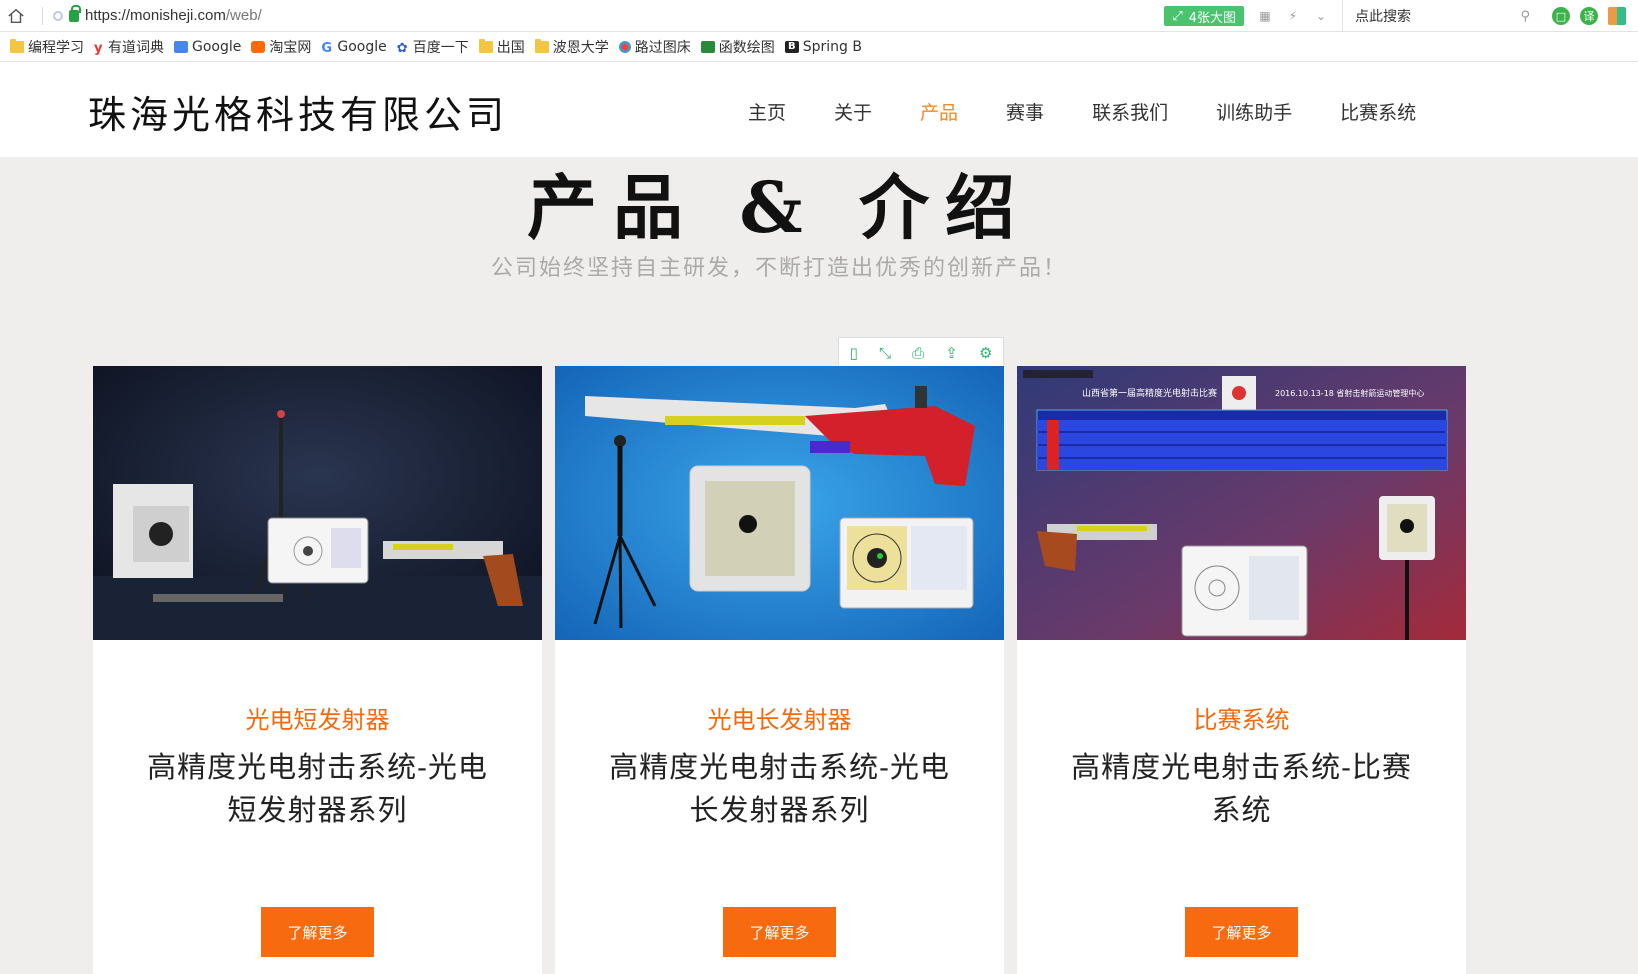 The width and height of the screenshot is (1638, 974). I want to click on home-icon, so click(16, 16).